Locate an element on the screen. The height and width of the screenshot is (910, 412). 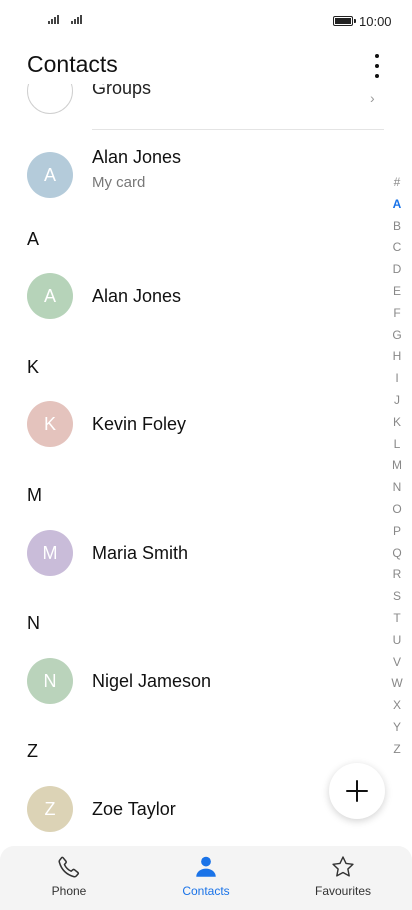
avatar: K is located at coordinates (50, 424).